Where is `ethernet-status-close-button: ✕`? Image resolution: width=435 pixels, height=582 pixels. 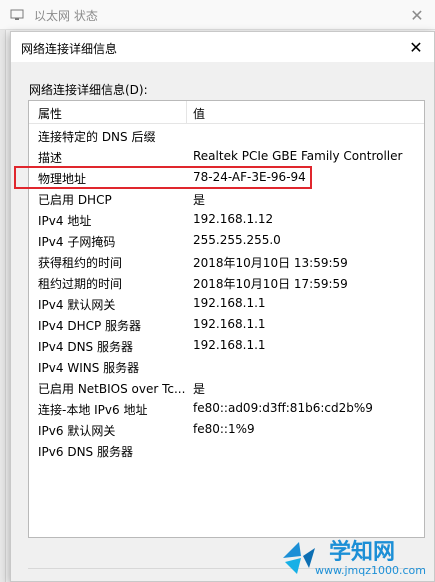 ethernet-status-close-button: ✕ is located at coordinates (417, 15).